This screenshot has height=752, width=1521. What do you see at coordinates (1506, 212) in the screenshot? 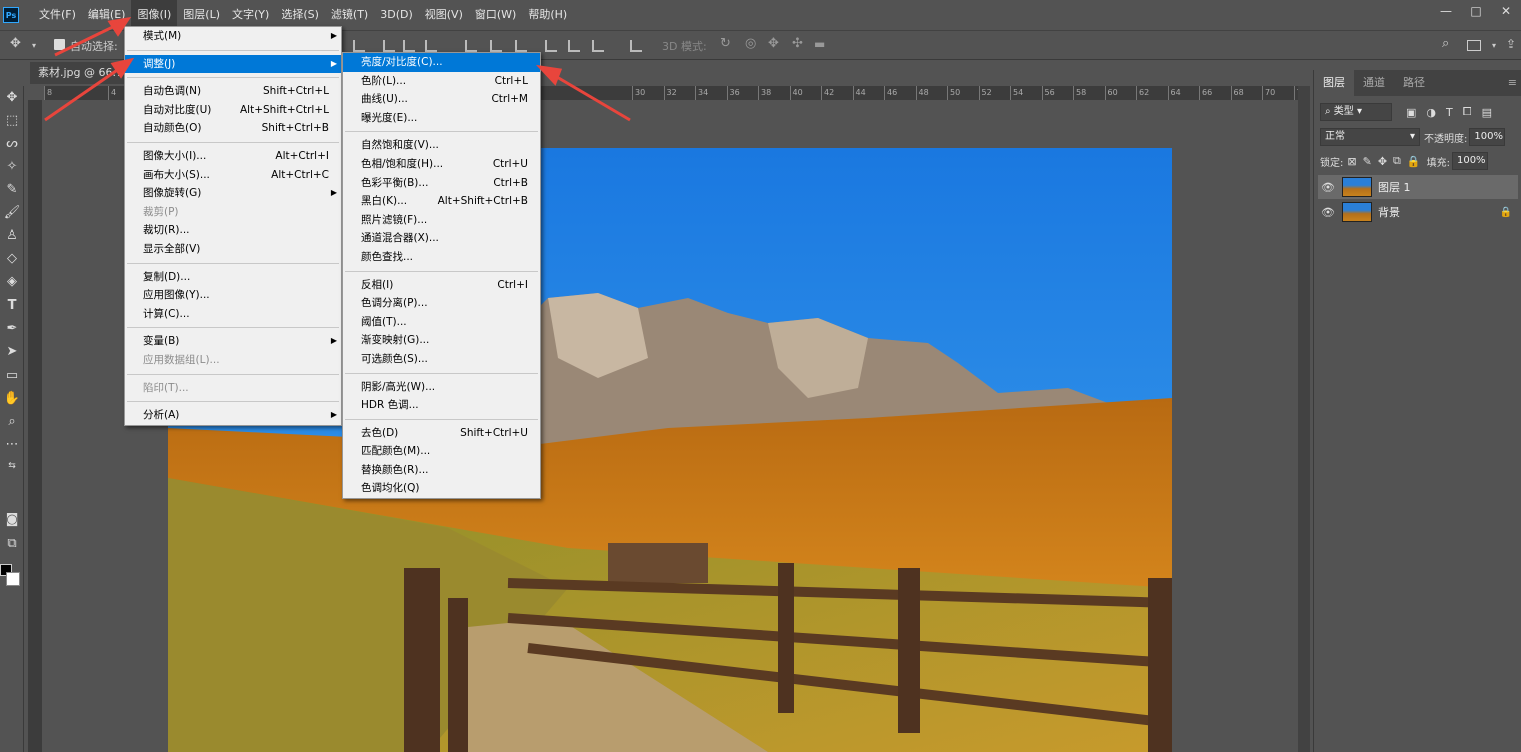
I see `lock-icon: 🔒` at bounding box center [1506, 212].